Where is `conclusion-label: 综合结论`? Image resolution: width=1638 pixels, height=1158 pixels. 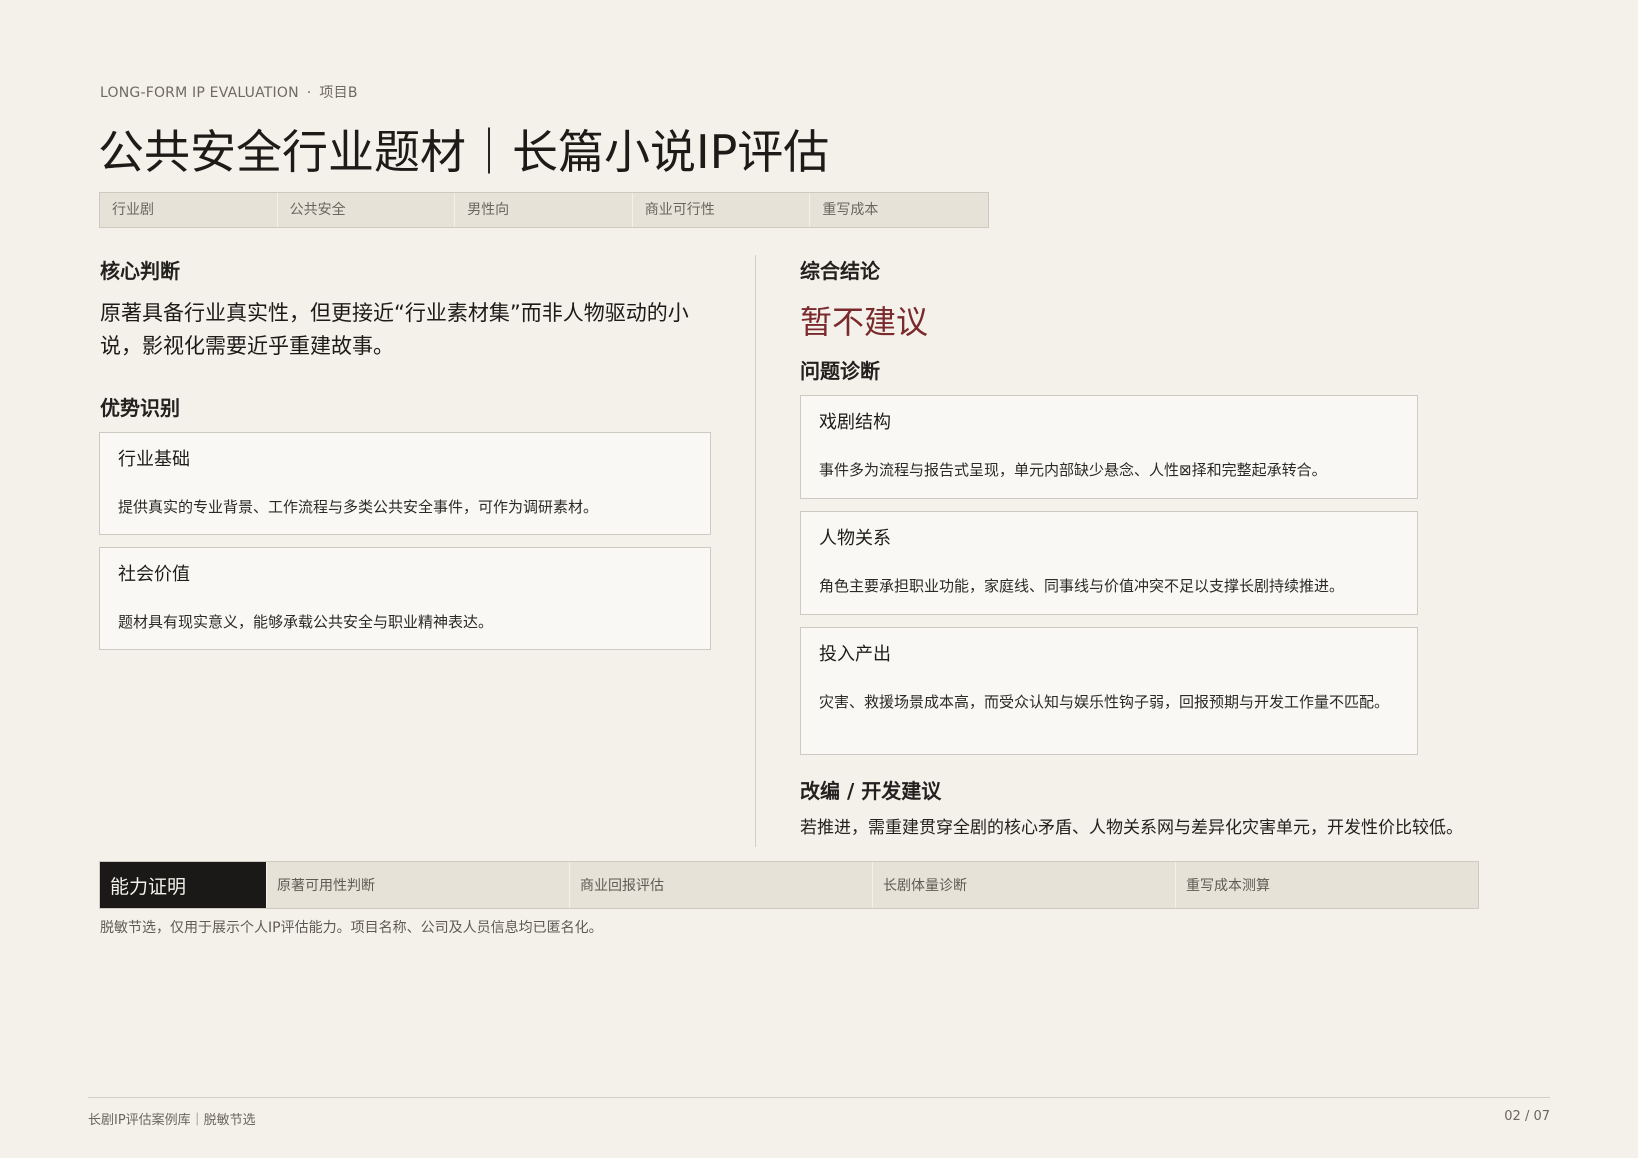 conclusion-label: 综合结论 is located at coordinates (840, 271).